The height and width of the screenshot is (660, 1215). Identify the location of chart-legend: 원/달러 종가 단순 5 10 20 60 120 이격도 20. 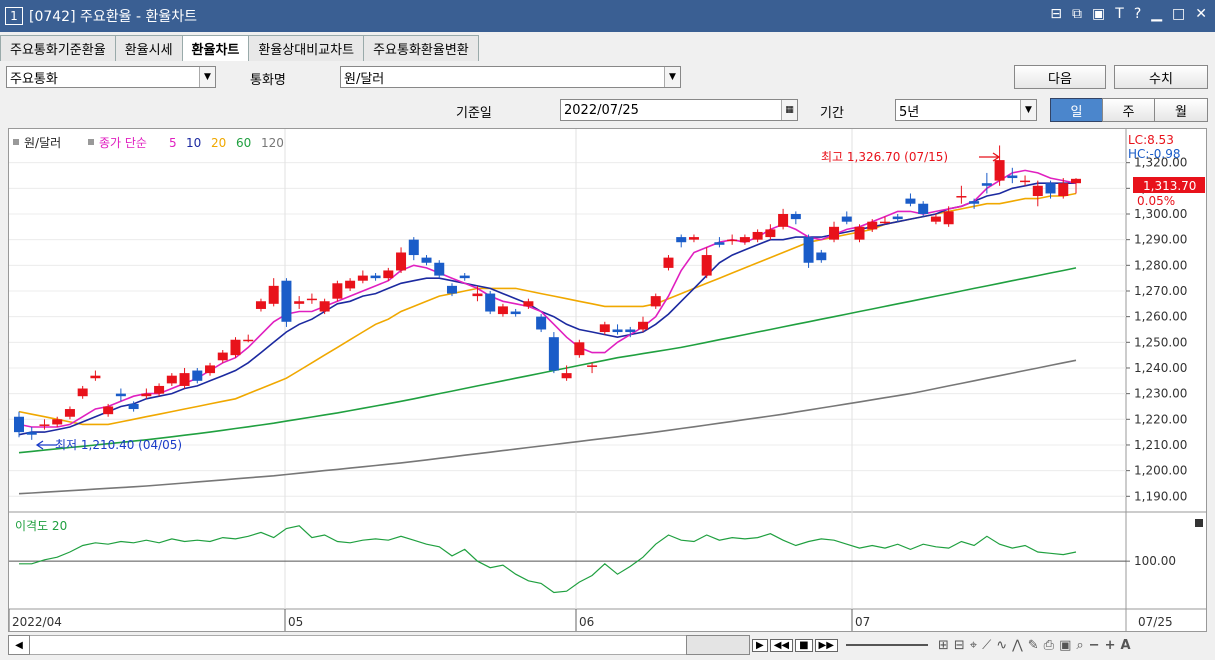
(148, 334).